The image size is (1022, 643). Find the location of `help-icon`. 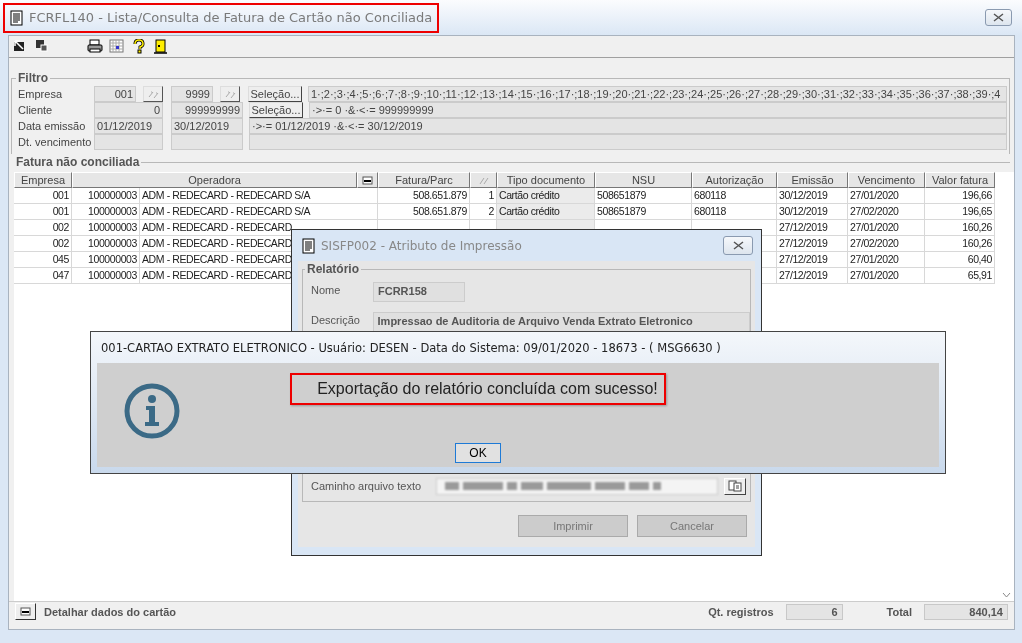

help-icon is located at coordinates (139, 46).